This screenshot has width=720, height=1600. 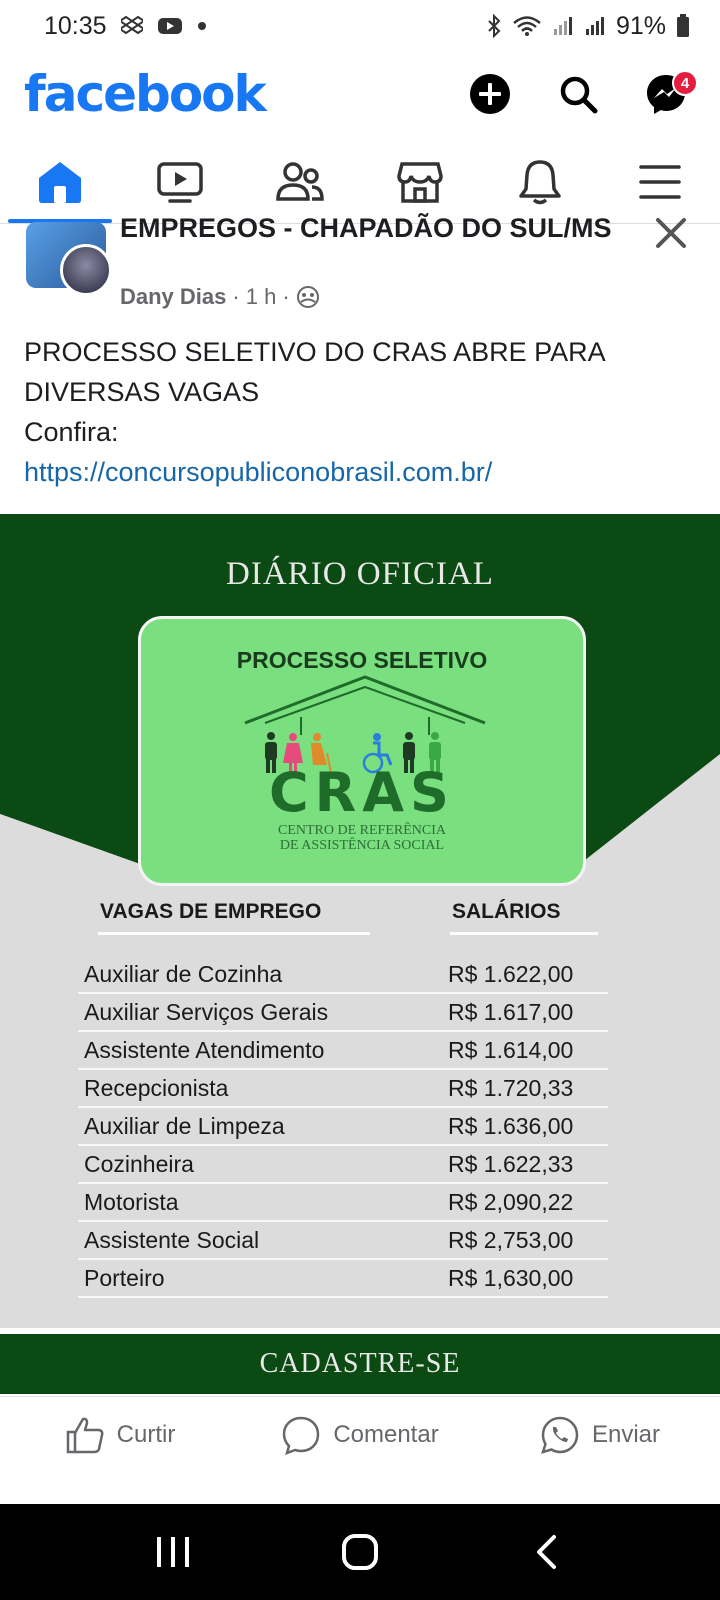 What do you see at coordinates (261, 297) in the screenshot?
I see `post-time: 1 h` at bounding box center [261, 297].